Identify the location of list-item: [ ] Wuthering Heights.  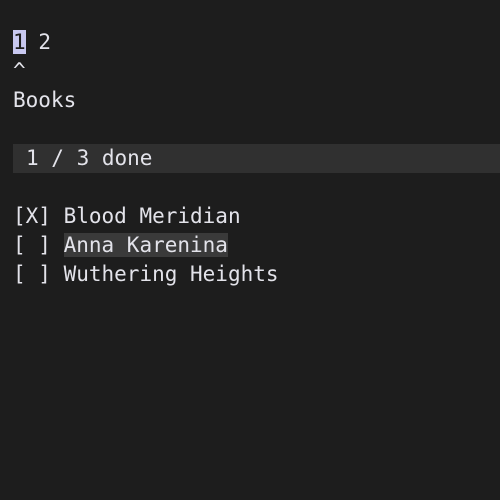
(146, 274).